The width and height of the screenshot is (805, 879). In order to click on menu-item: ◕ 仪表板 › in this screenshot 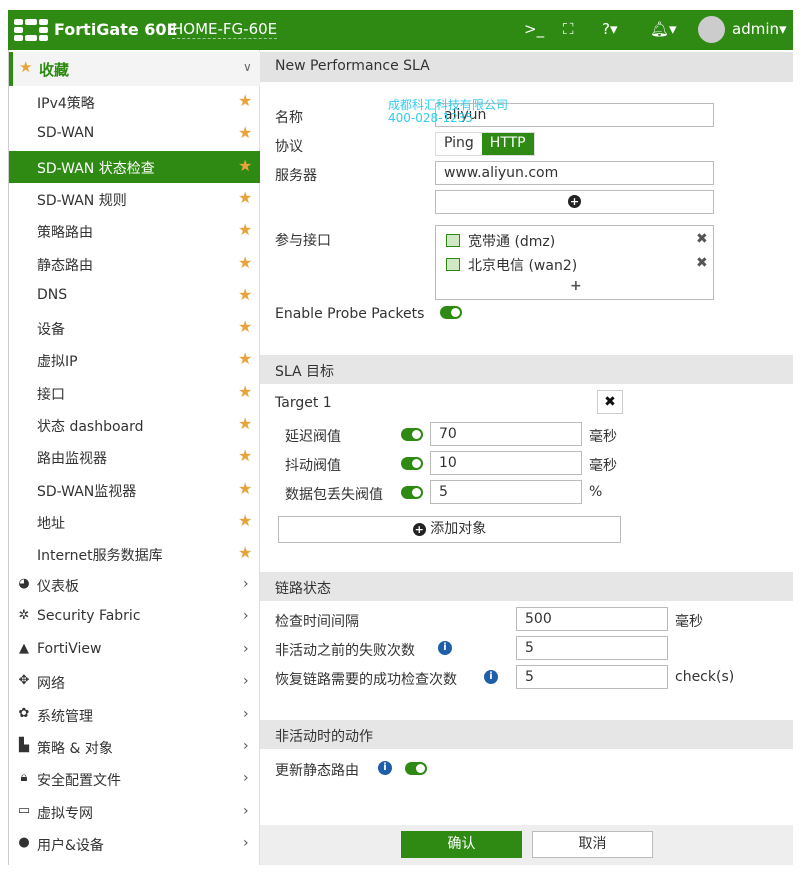, I will do `click(134, 585)`.